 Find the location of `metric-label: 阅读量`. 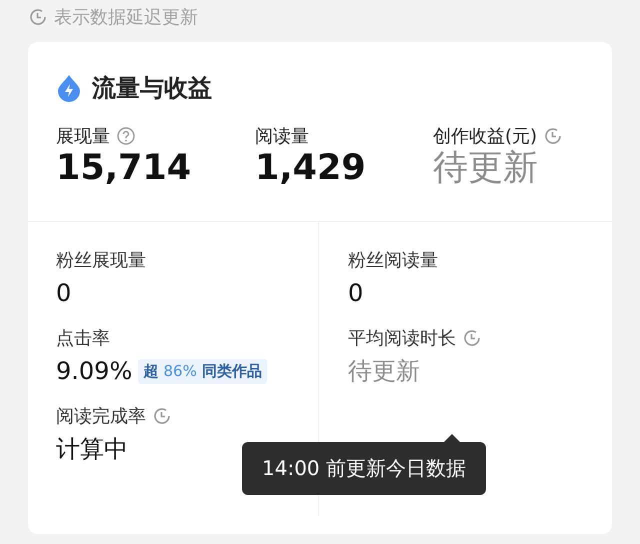

metric-label: 阅读量 is located at coordinates (282, 136).